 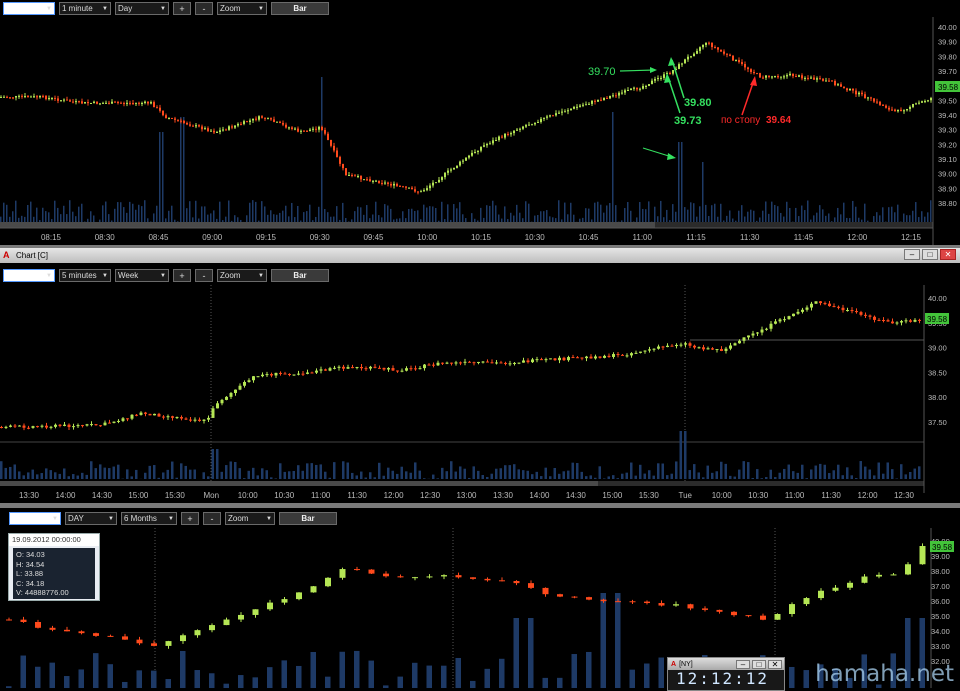 I want to click on panel-divider, so click(x=480, y=505).